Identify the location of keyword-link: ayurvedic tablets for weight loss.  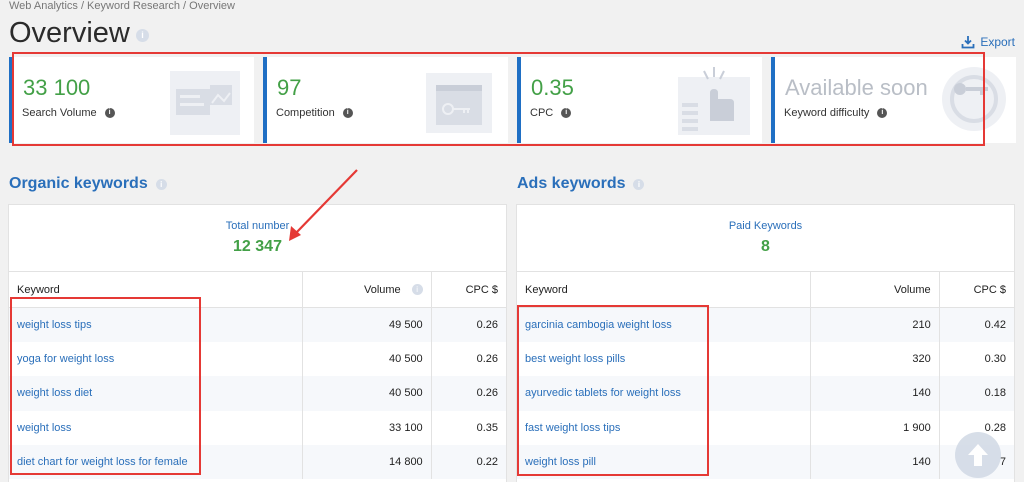
(664, 393).